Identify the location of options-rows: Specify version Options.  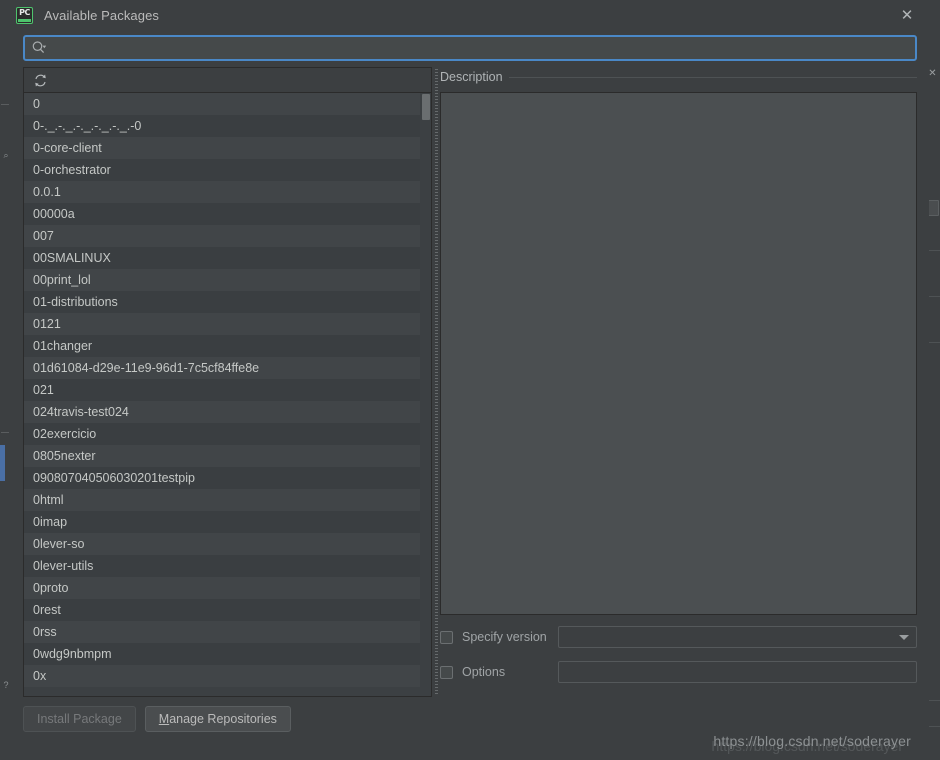
(678, 660).